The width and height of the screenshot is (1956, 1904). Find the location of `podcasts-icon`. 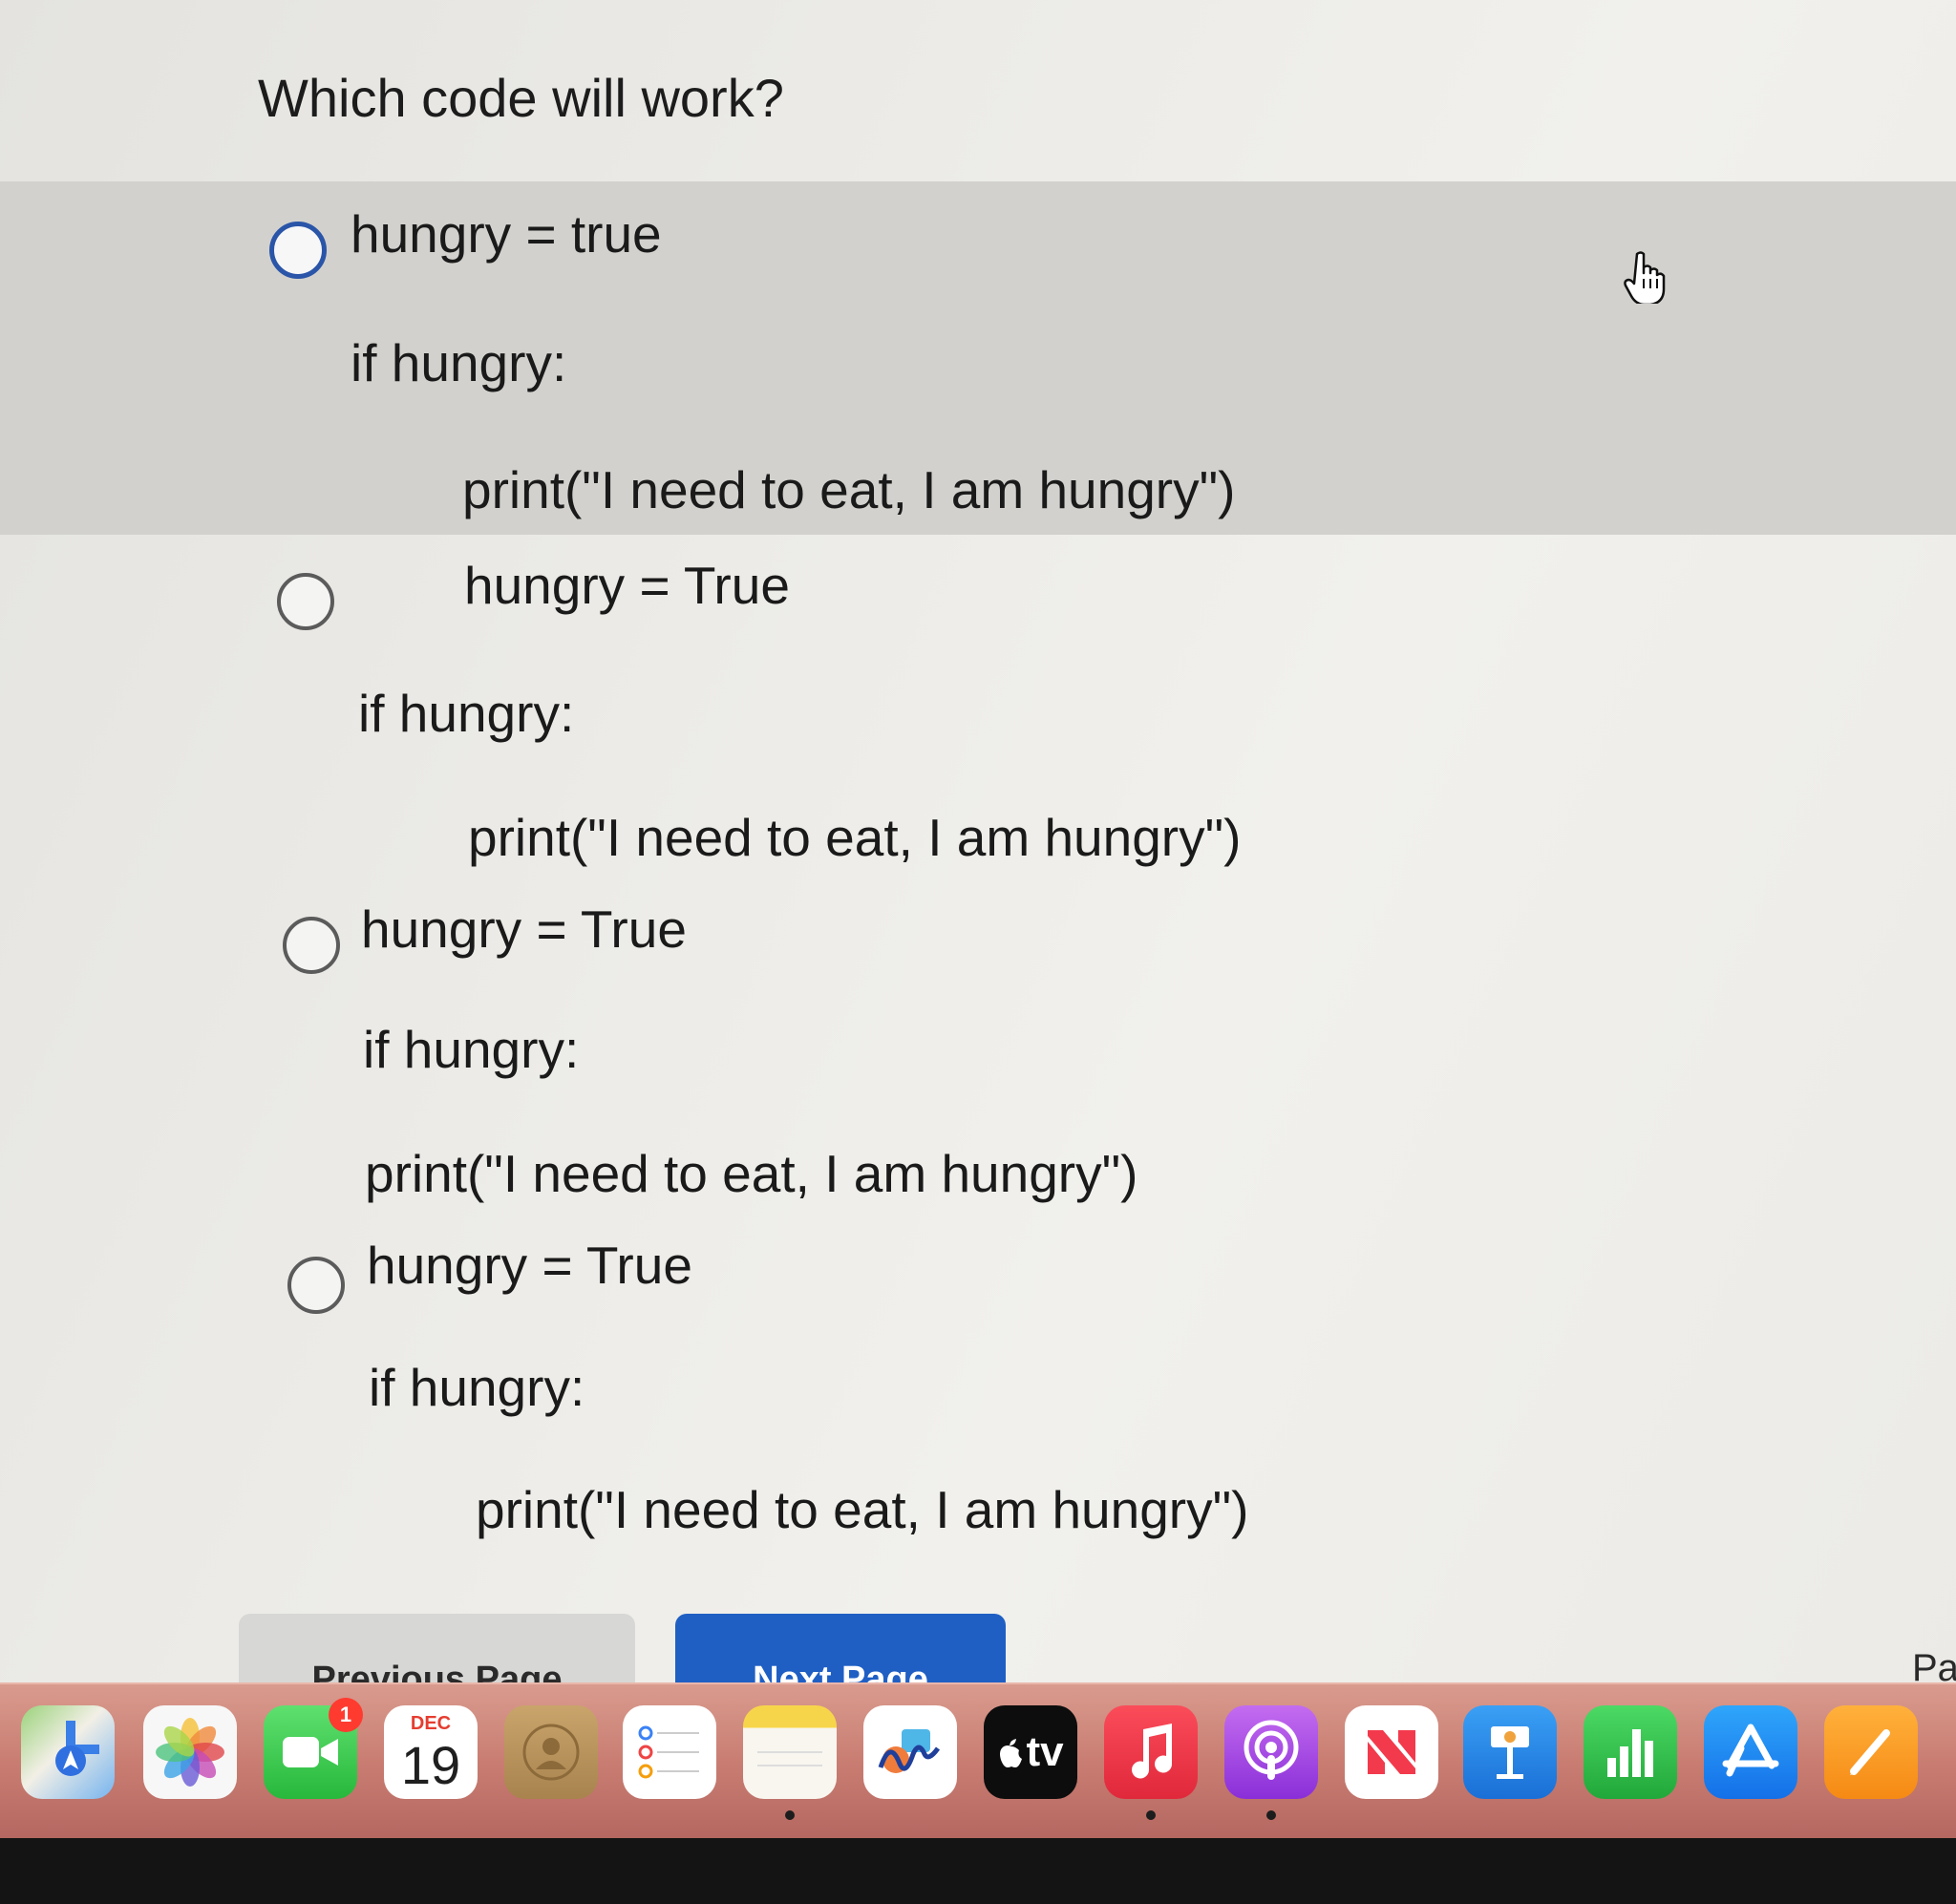

podcasts-icon is located at coordinates (1271, 1752).